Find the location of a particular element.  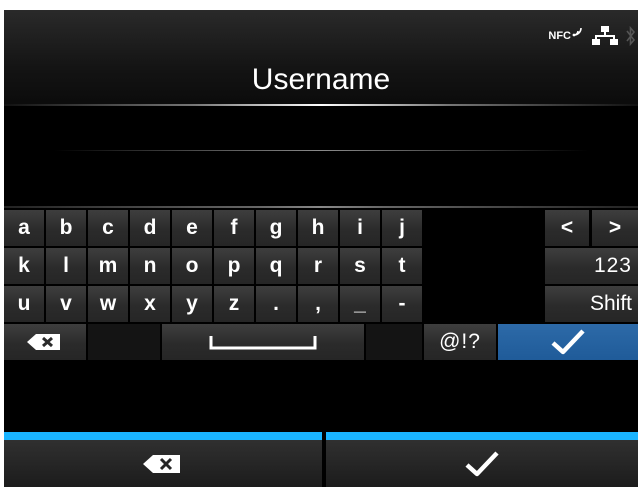

key-u: u is located at coordinates (24, 304).